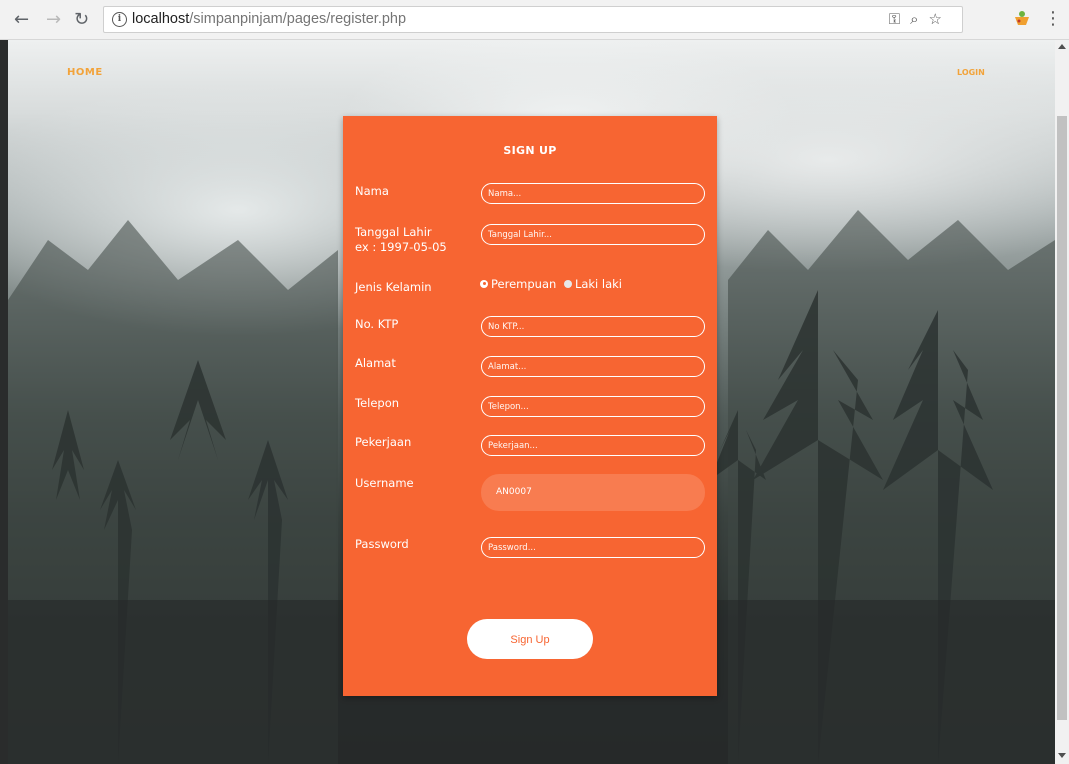  Describe the element at coordinates (377, 324) in the screenshot. I see `no-ktp-label: No. KTP` at that location.